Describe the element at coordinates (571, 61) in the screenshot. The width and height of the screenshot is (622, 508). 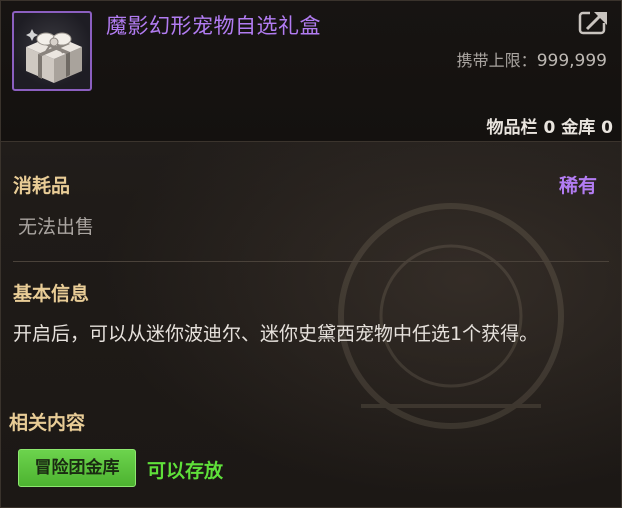
I see `carry-limit-value: 999,999` at that location.